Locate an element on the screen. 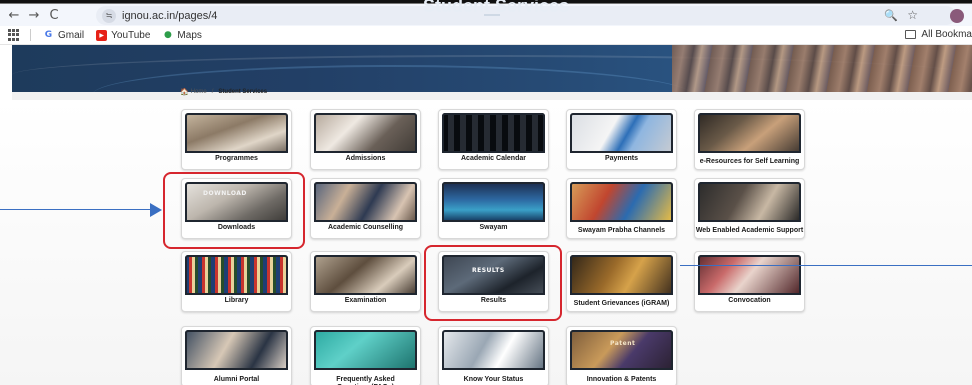 Image resolution: width=972 pixels, height=385 pixels. tile-label: Academic Counselling is located at coordinates (365, 227).